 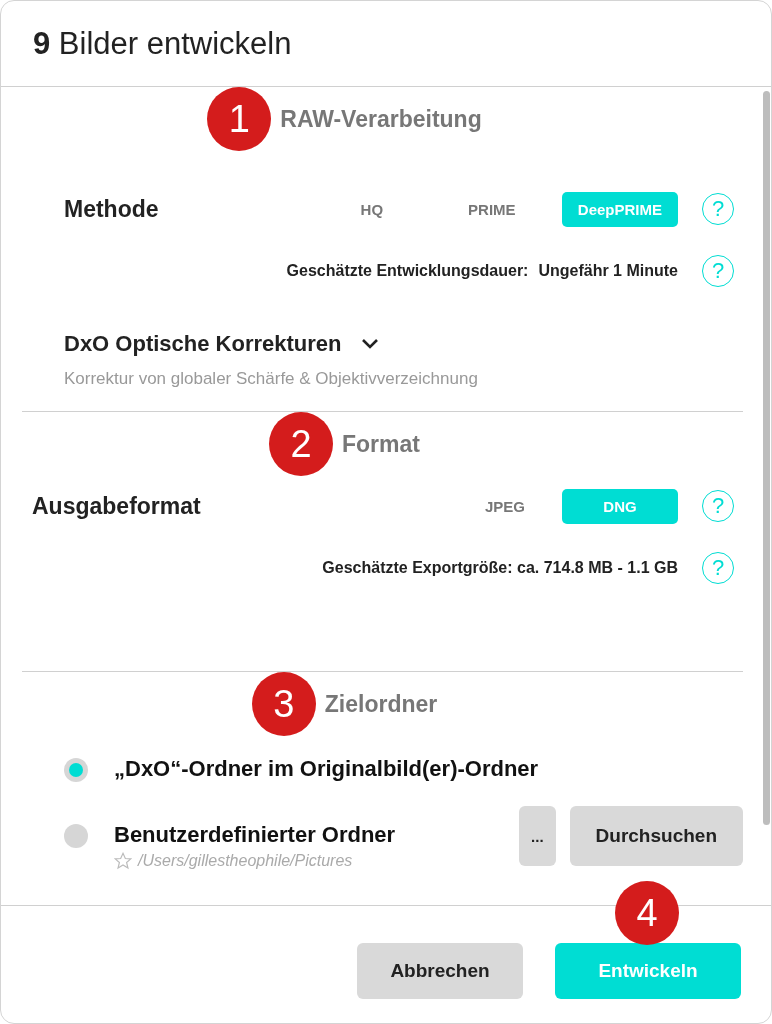 What do you see at coordinates (271, 379) in the screenshot?
I see `expander-description: Korrektur von globaler Schärfe & Objektivverzeichnung` at bounding box center [271, 379].